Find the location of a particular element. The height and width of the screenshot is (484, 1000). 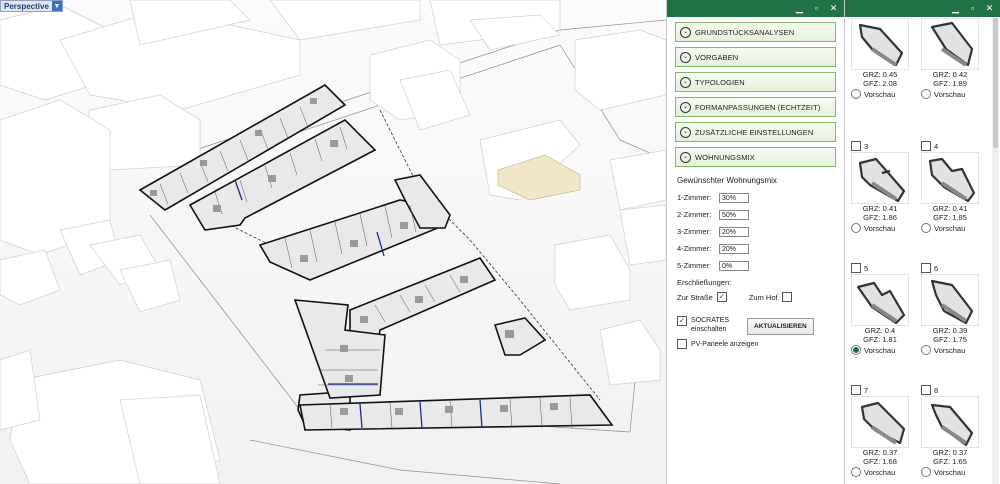

checkmark-icon: ✓ is located at coordinates (682, 320).